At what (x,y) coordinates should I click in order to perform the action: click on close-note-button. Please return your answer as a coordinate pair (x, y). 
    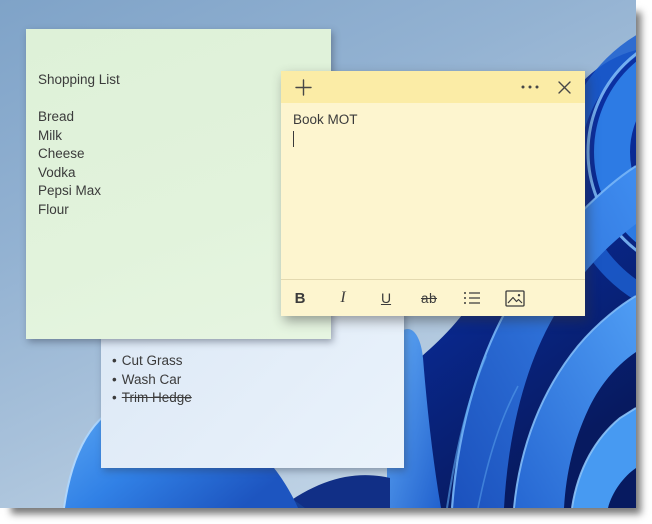
    Looking at the image, I should click on (564, 87).